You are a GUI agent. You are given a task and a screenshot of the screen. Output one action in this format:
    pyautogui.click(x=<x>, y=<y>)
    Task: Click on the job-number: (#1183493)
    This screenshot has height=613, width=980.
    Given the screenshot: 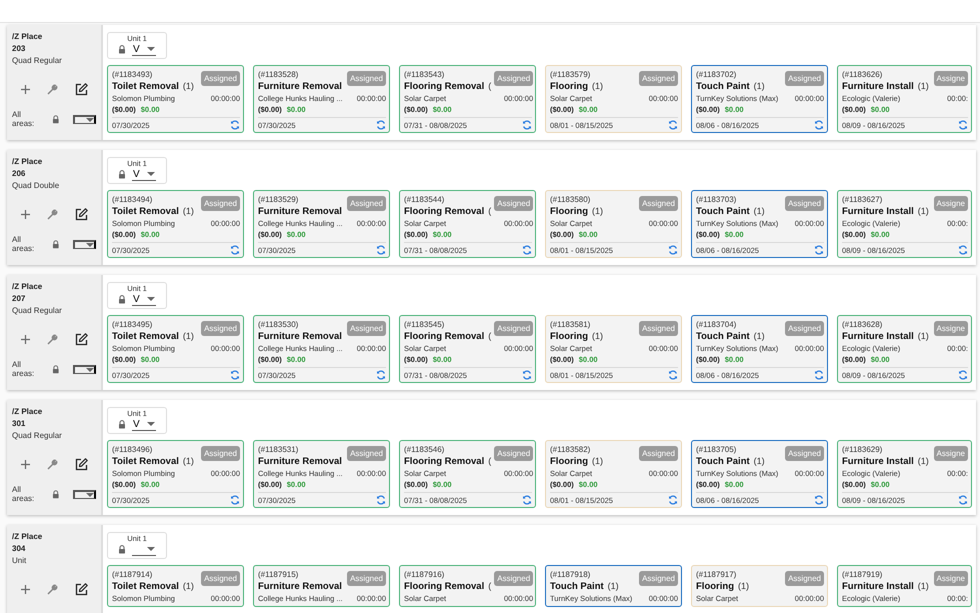 What is the action you would take?
    pyautogui.click(x=132, y=74)
    